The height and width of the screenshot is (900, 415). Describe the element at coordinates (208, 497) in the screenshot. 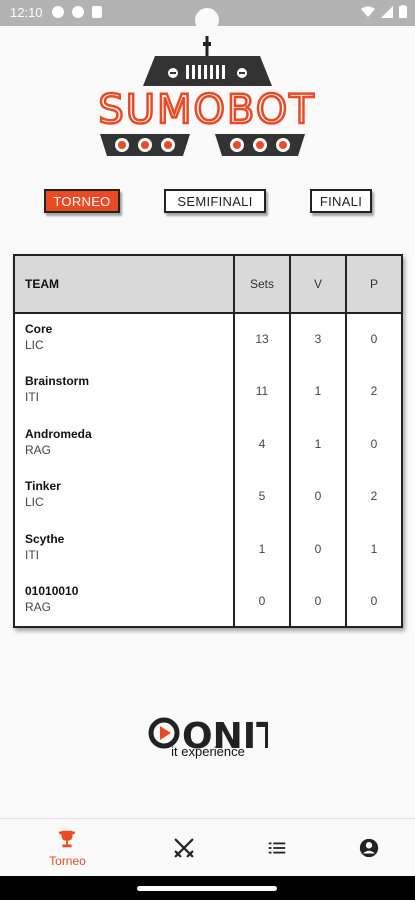

I see `table-row: Tinker LIC 5 0 2` at that location.